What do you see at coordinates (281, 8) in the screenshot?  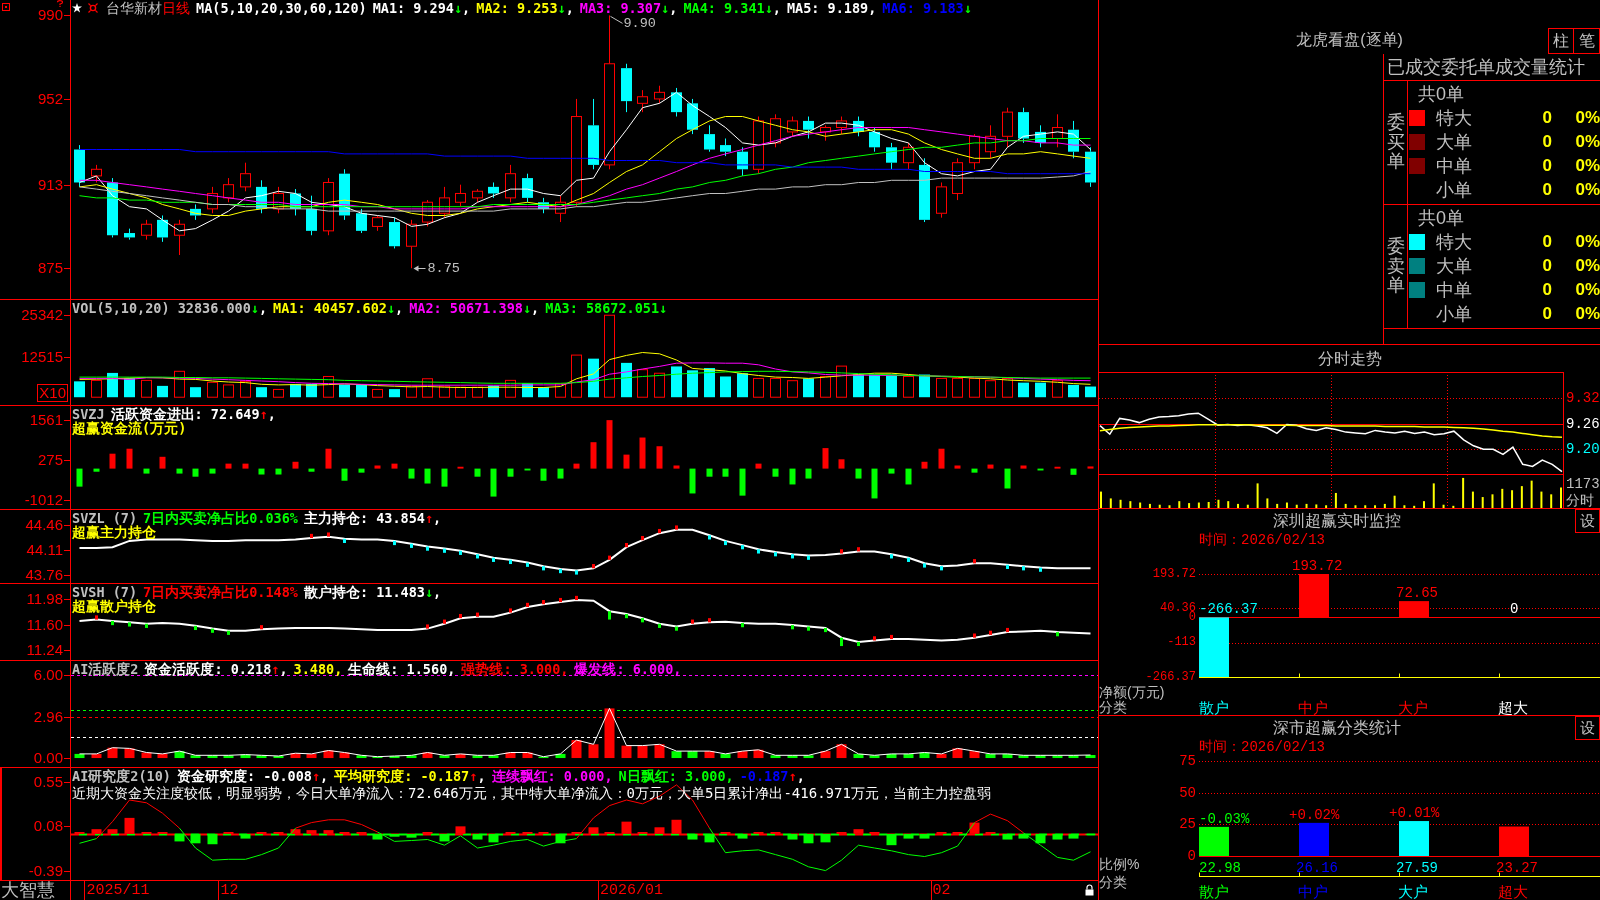 I see `legend-entry: MA(5,10,20,30,60,120)` at bounding box center [281, 8].